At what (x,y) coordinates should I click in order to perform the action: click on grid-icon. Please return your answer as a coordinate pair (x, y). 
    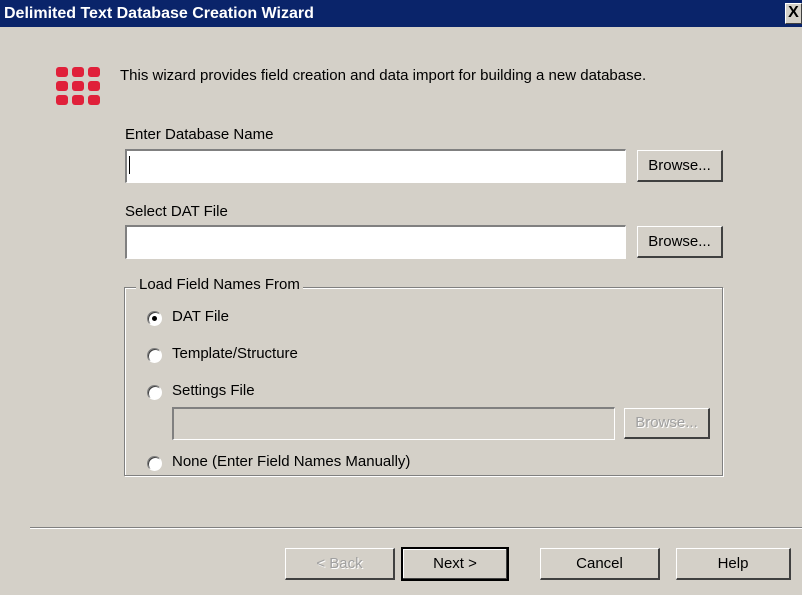
    Looking at the image, I should click on (78, 86).